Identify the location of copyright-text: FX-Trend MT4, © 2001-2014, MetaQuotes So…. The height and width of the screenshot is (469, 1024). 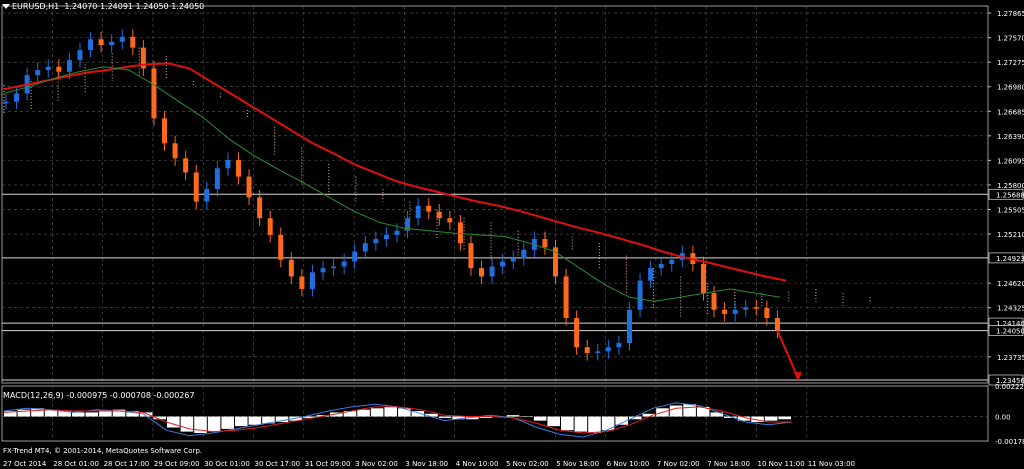
(103, 451).